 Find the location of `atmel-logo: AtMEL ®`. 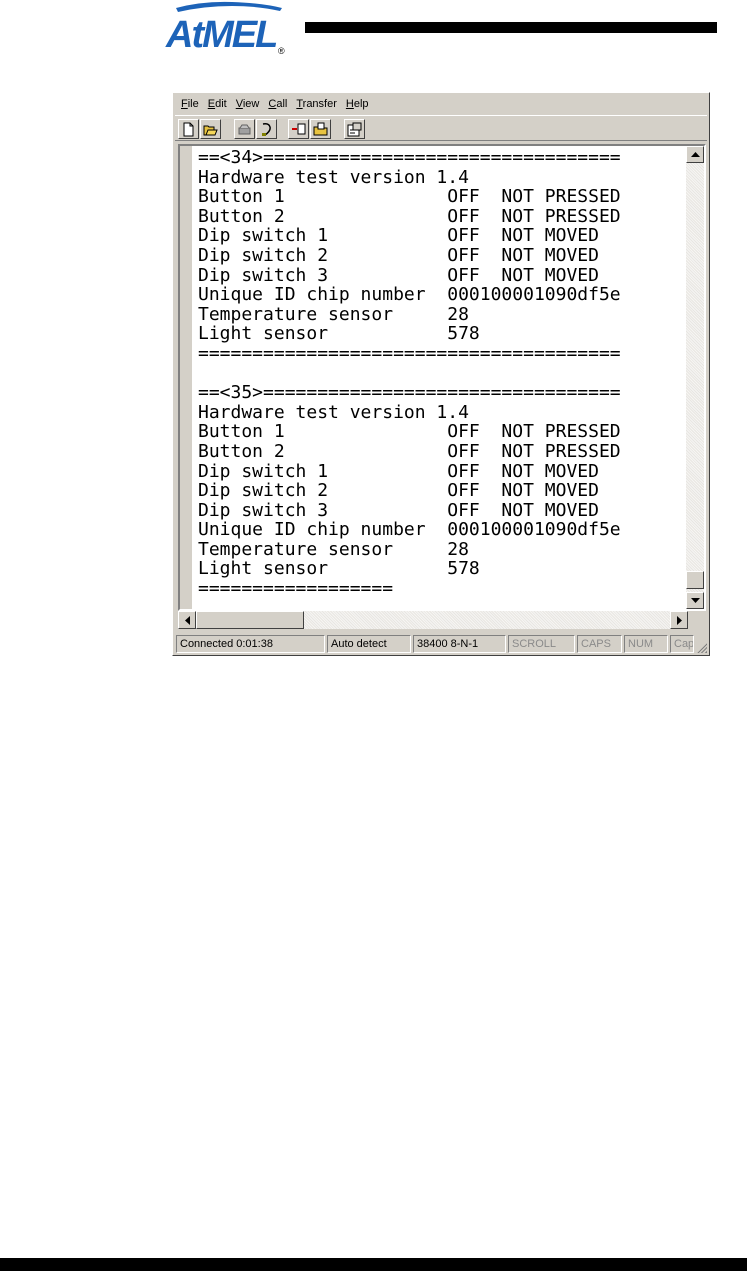

atmel-logo: AtMEL ® is located at coordinates (225, 28).